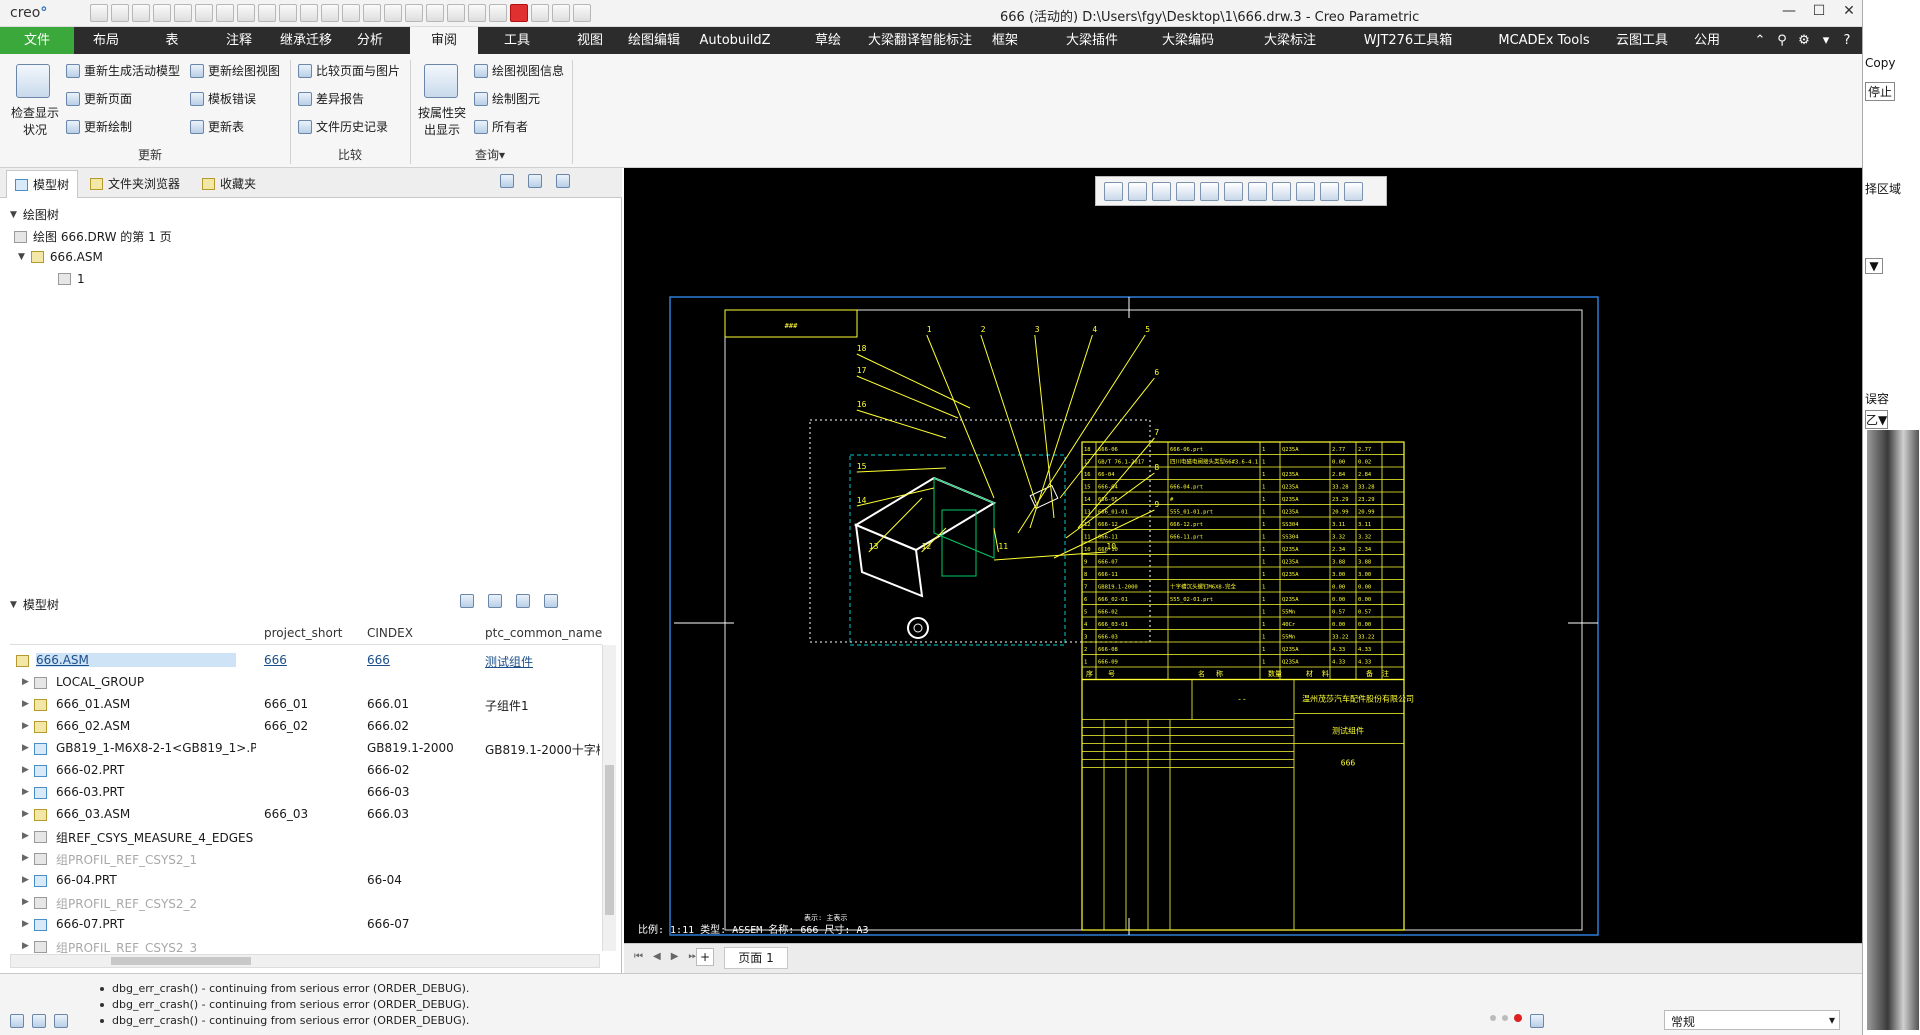  What do you see at coordinates (1113, 191) in the screenshot?
I see `zoom-fit-icon` at bounding box center [1113, 191].